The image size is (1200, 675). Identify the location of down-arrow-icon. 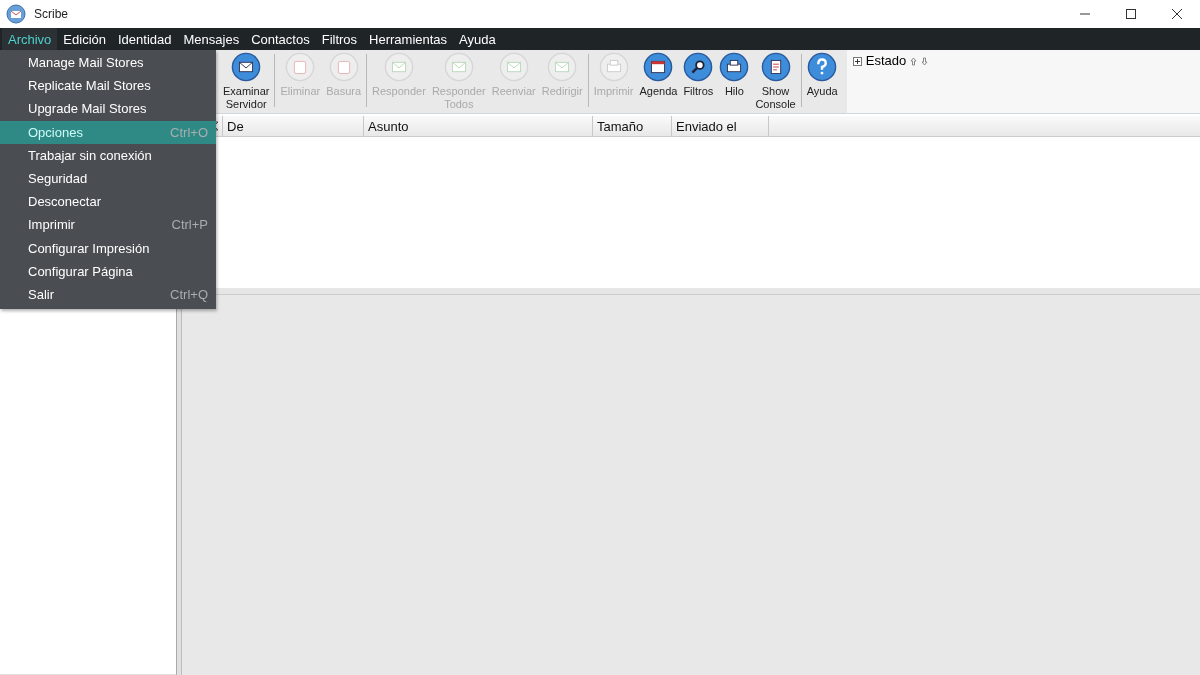
(925, 61).